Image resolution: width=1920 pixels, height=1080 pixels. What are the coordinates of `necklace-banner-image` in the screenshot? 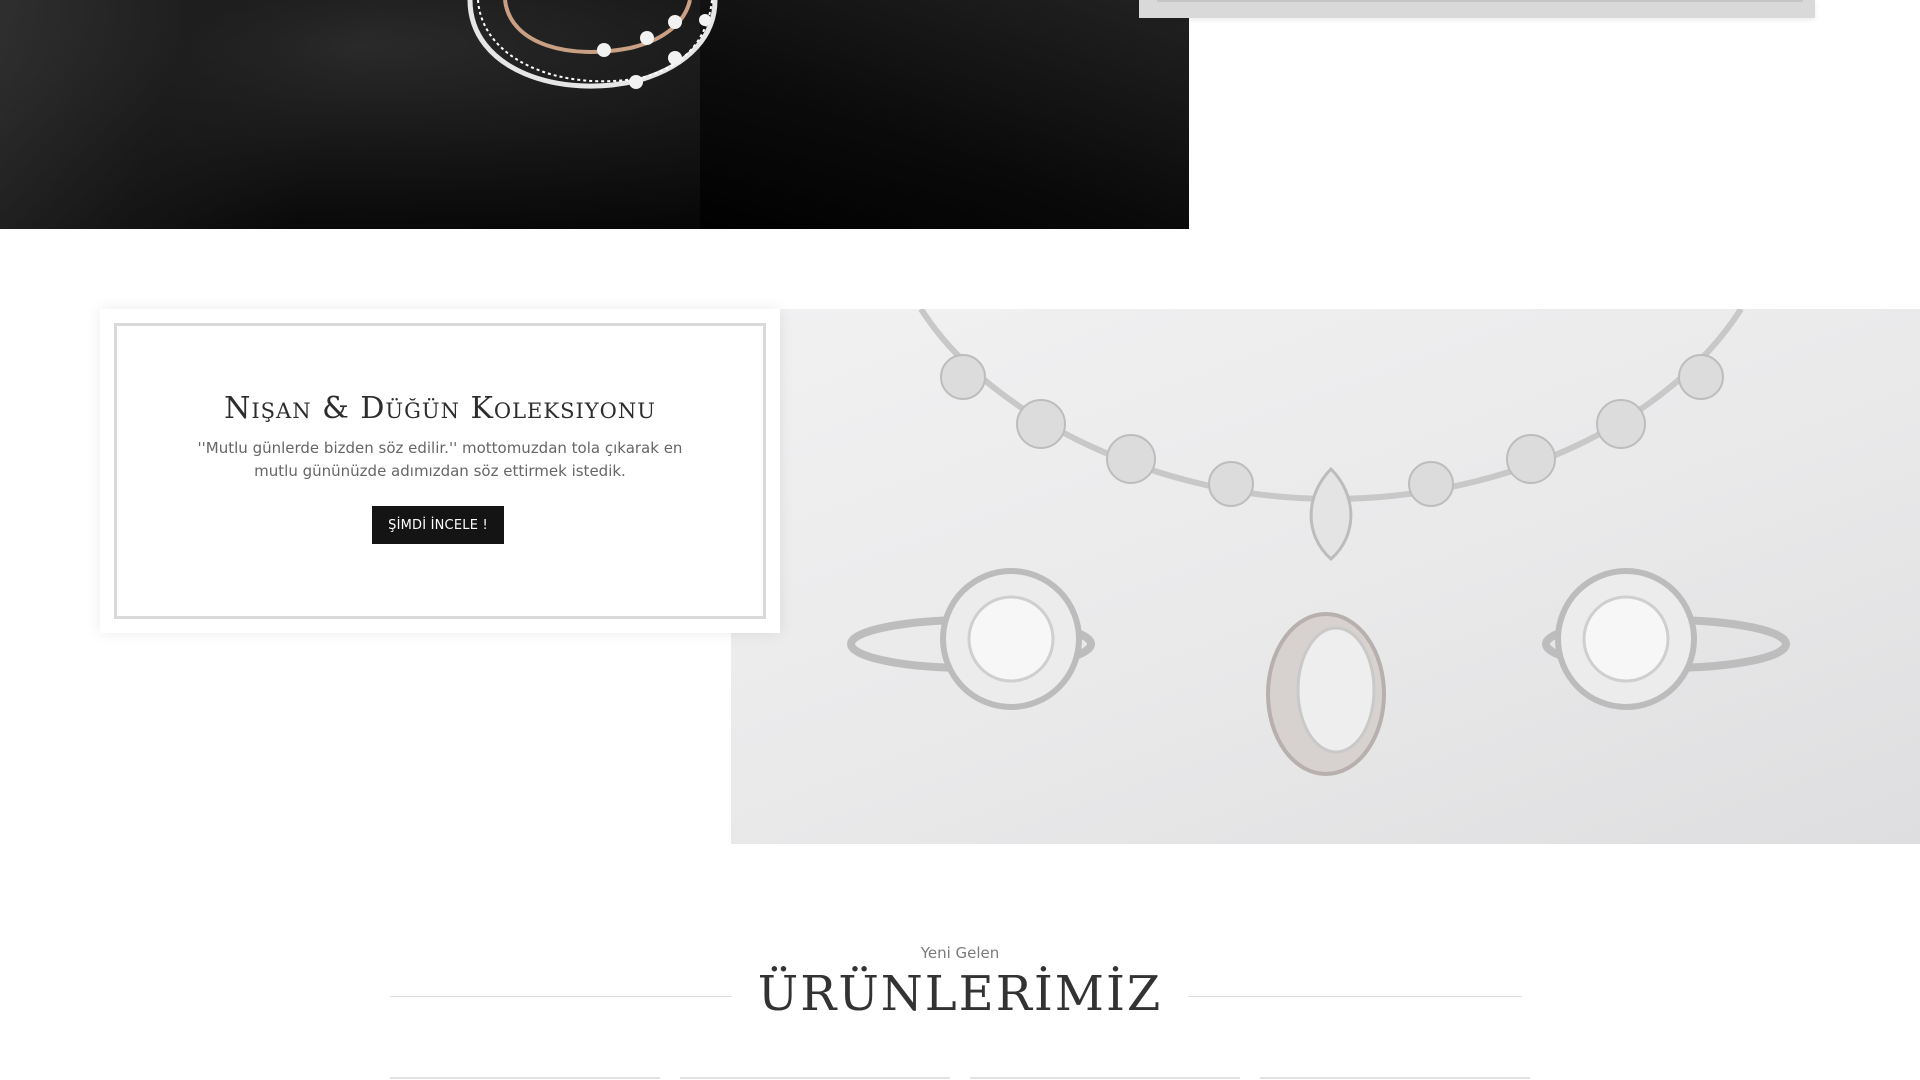 It's located at (594, 114).